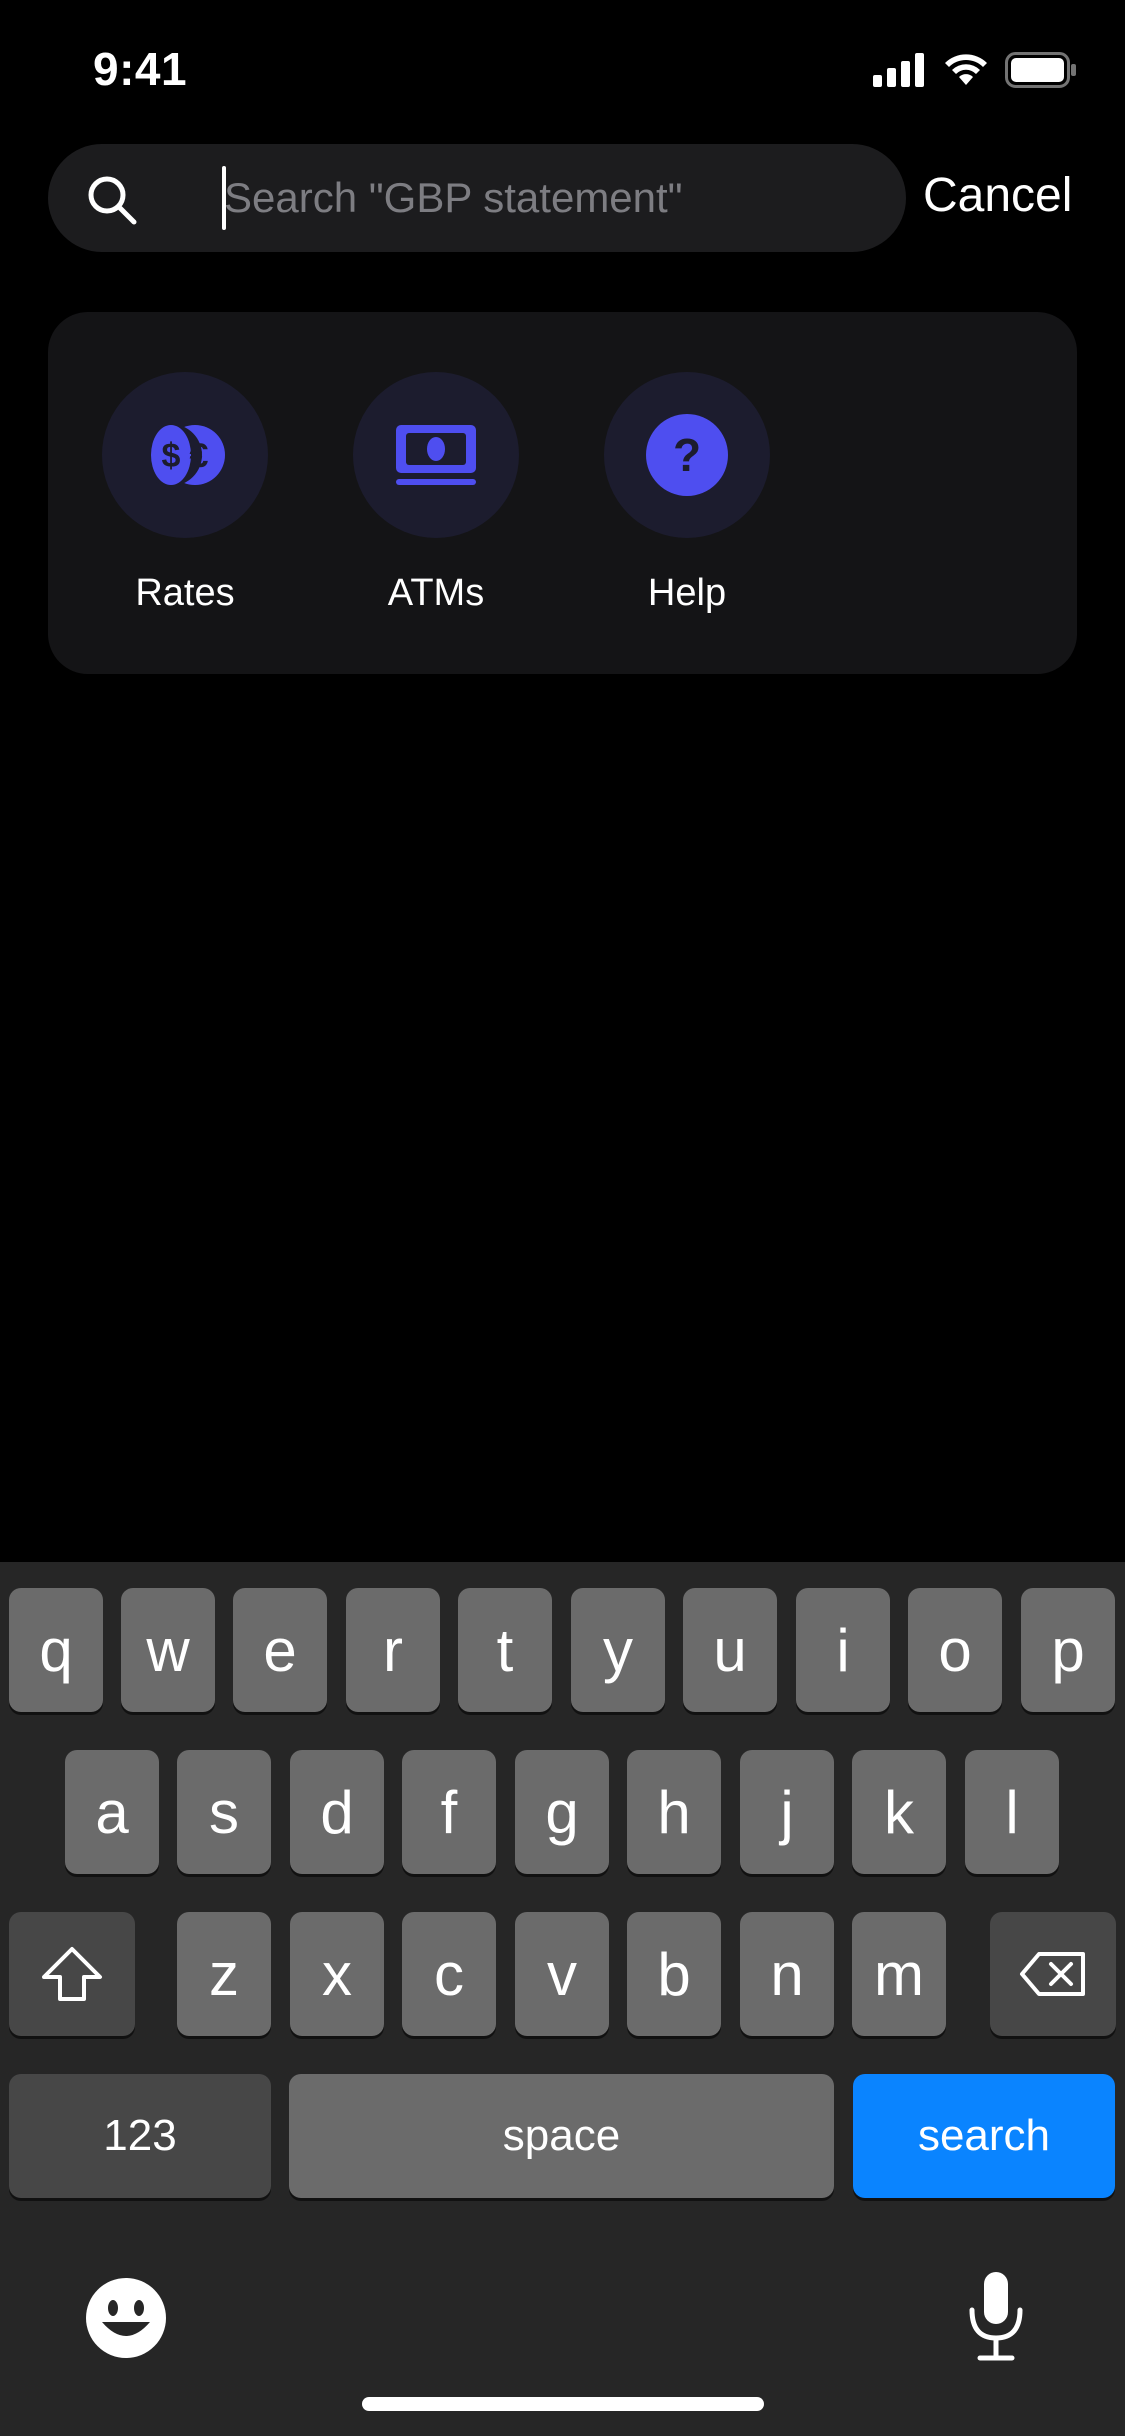 The image size is (1125, 2436). I want to click on question-icon: ?, so click(687, 455).